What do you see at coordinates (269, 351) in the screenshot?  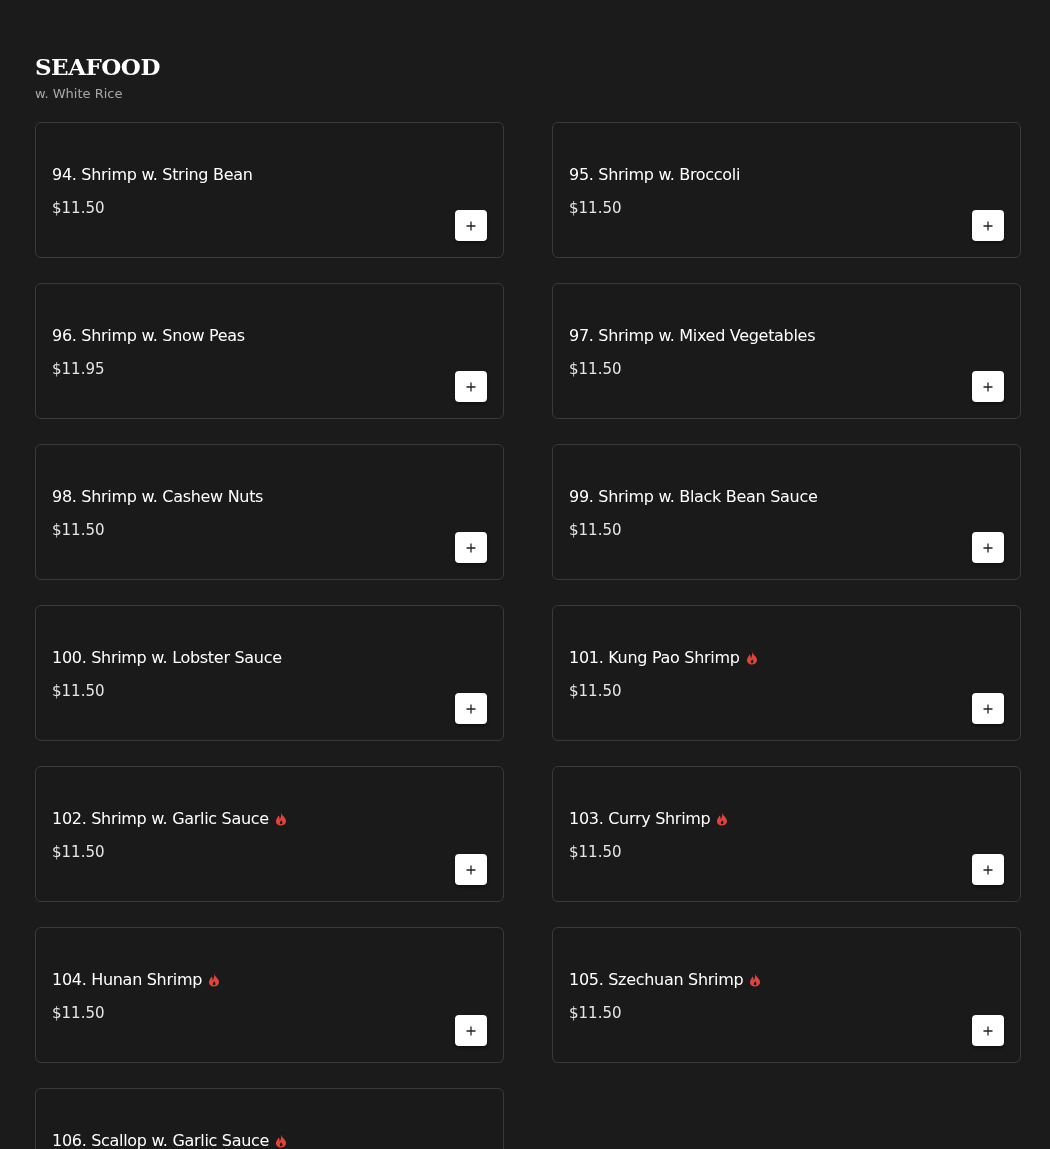 I see `menu-item-card: 96. Shrimp w. Snow Peas $11.95` at bounding box center [269, 351].